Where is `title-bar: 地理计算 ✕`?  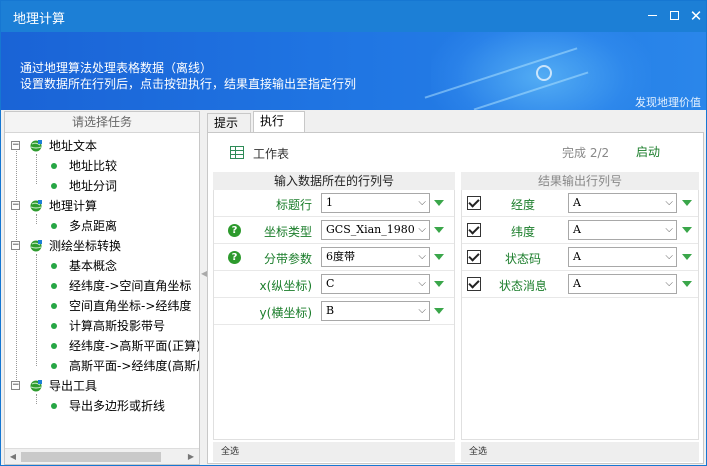 title-bar: 地理计算 ✕ is located at coordinates (353, 16).